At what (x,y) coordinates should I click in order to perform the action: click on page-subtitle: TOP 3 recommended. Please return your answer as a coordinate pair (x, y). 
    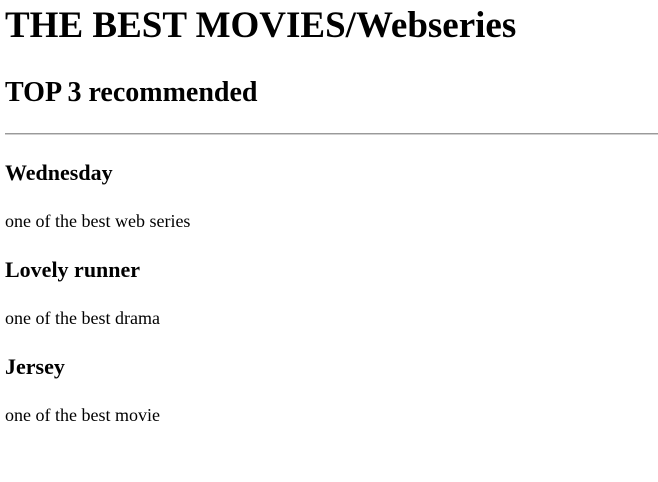
    Looking at the image, I should click on (131, 92).